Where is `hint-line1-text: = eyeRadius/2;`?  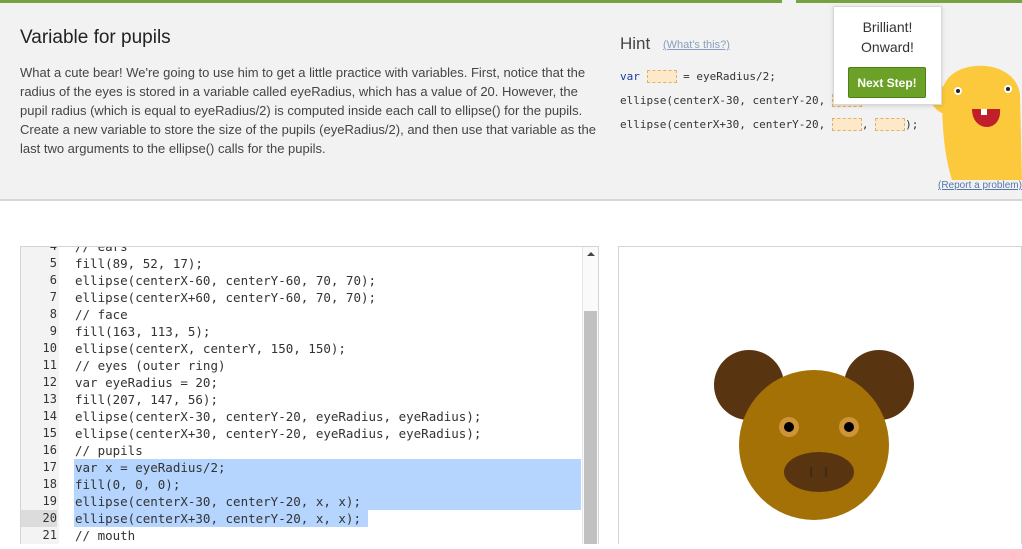
hint-line1-text: = eyeRadius/2; is located at coordinates (726, 76).